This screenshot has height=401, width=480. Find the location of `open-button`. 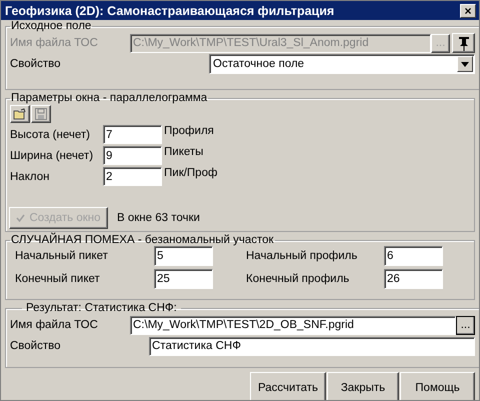

open-button is located at coordinates (20, 114).